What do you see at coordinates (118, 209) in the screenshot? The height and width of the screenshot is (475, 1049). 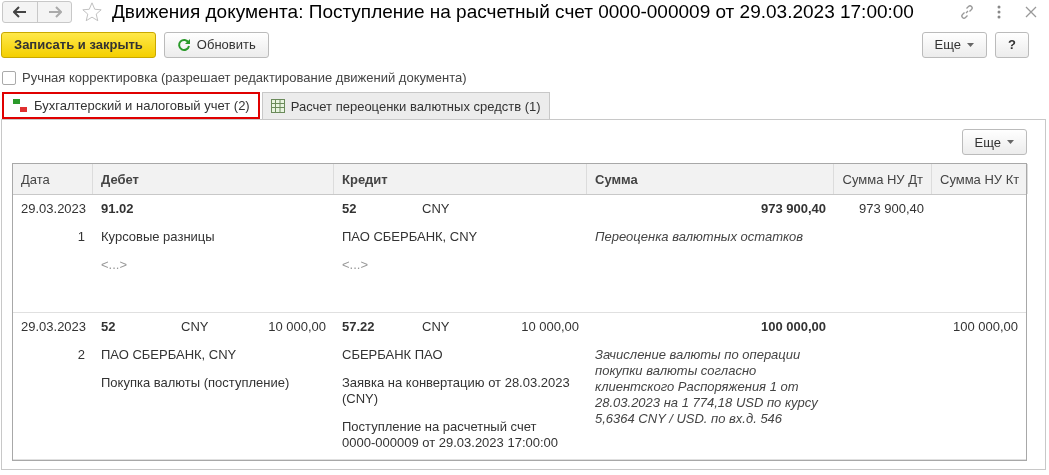 I see `account-code: 91.02` at bounding box center [118, 209].